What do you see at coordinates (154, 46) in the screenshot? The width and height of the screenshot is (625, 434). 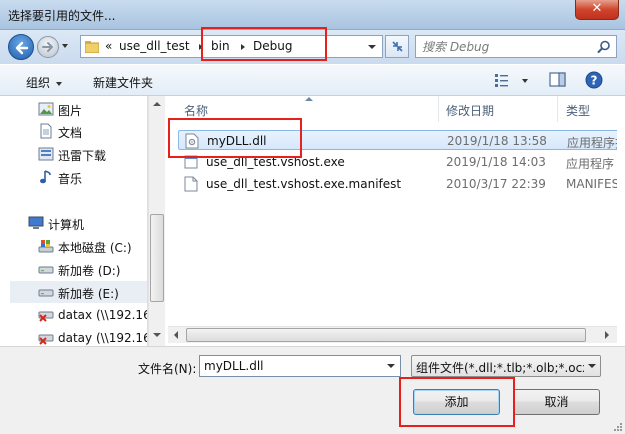 I see `breadcrumb-use-dll-test: use_dll_test` at bounding box center [154, 46].